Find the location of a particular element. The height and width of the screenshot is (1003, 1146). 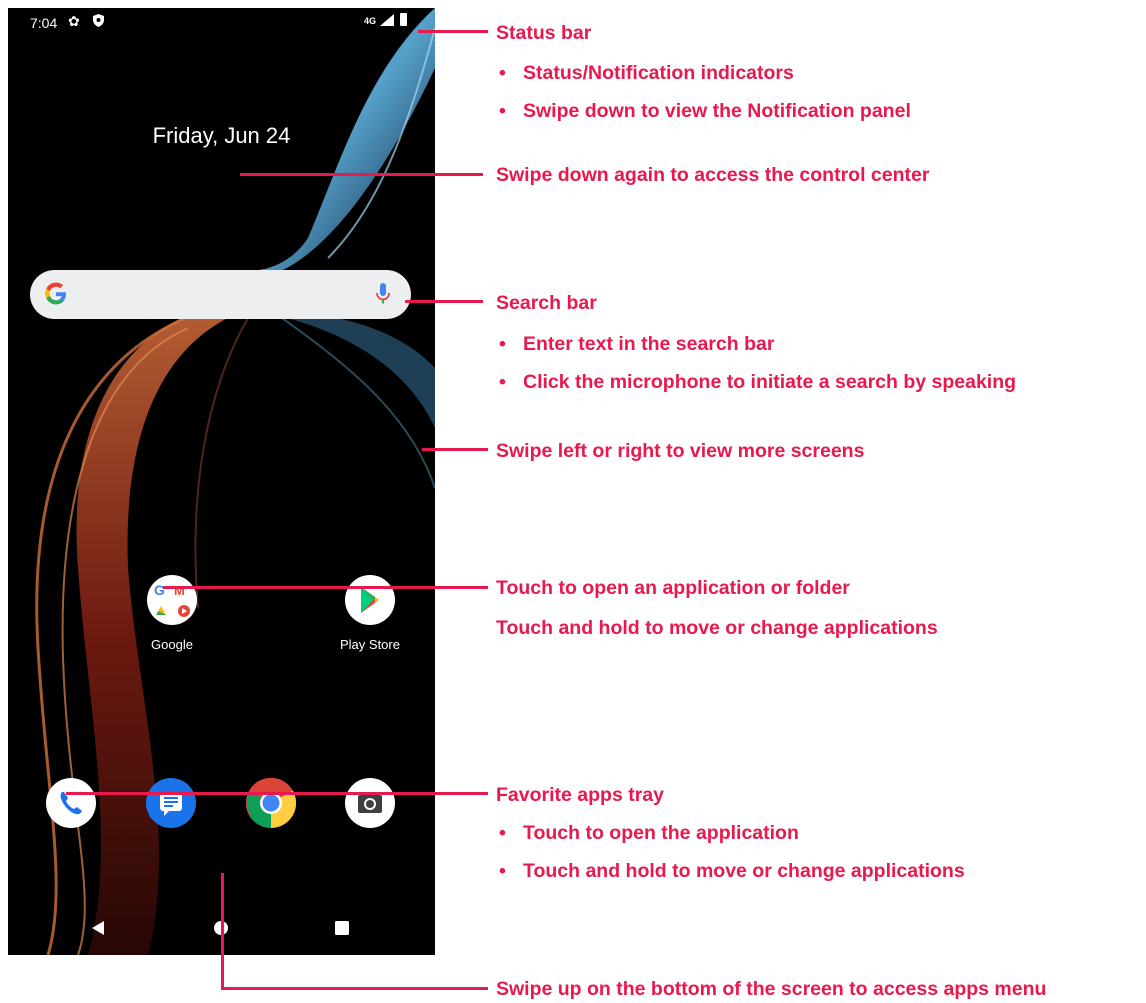

chrome-app-icon is located at coordinates (271, 803).